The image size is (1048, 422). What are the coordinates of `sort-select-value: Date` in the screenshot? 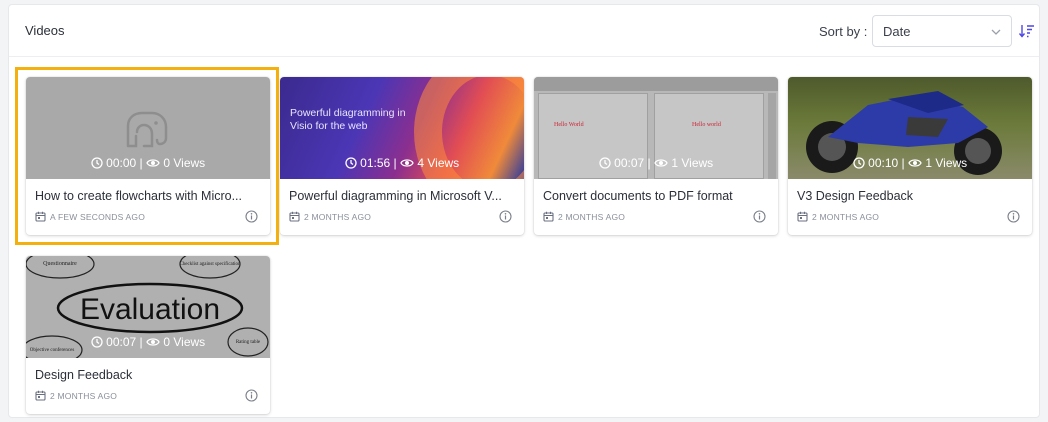 It's located at (897, 31).